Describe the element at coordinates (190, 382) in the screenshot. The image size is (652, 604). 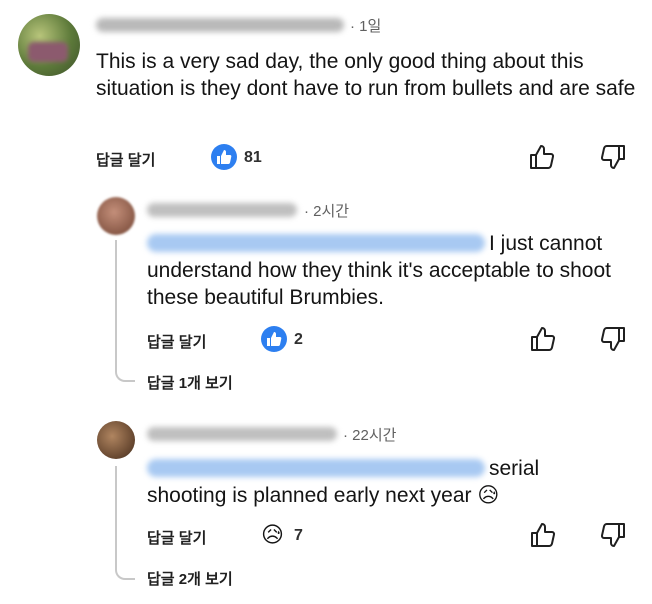
I see `view-replies-button: 답글 1개 보기` at that location.